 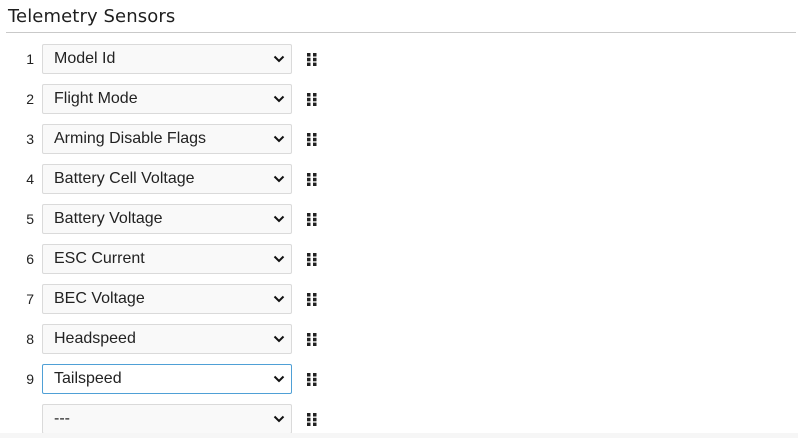 I want to click on title-divider, so click(x=401, y=32).